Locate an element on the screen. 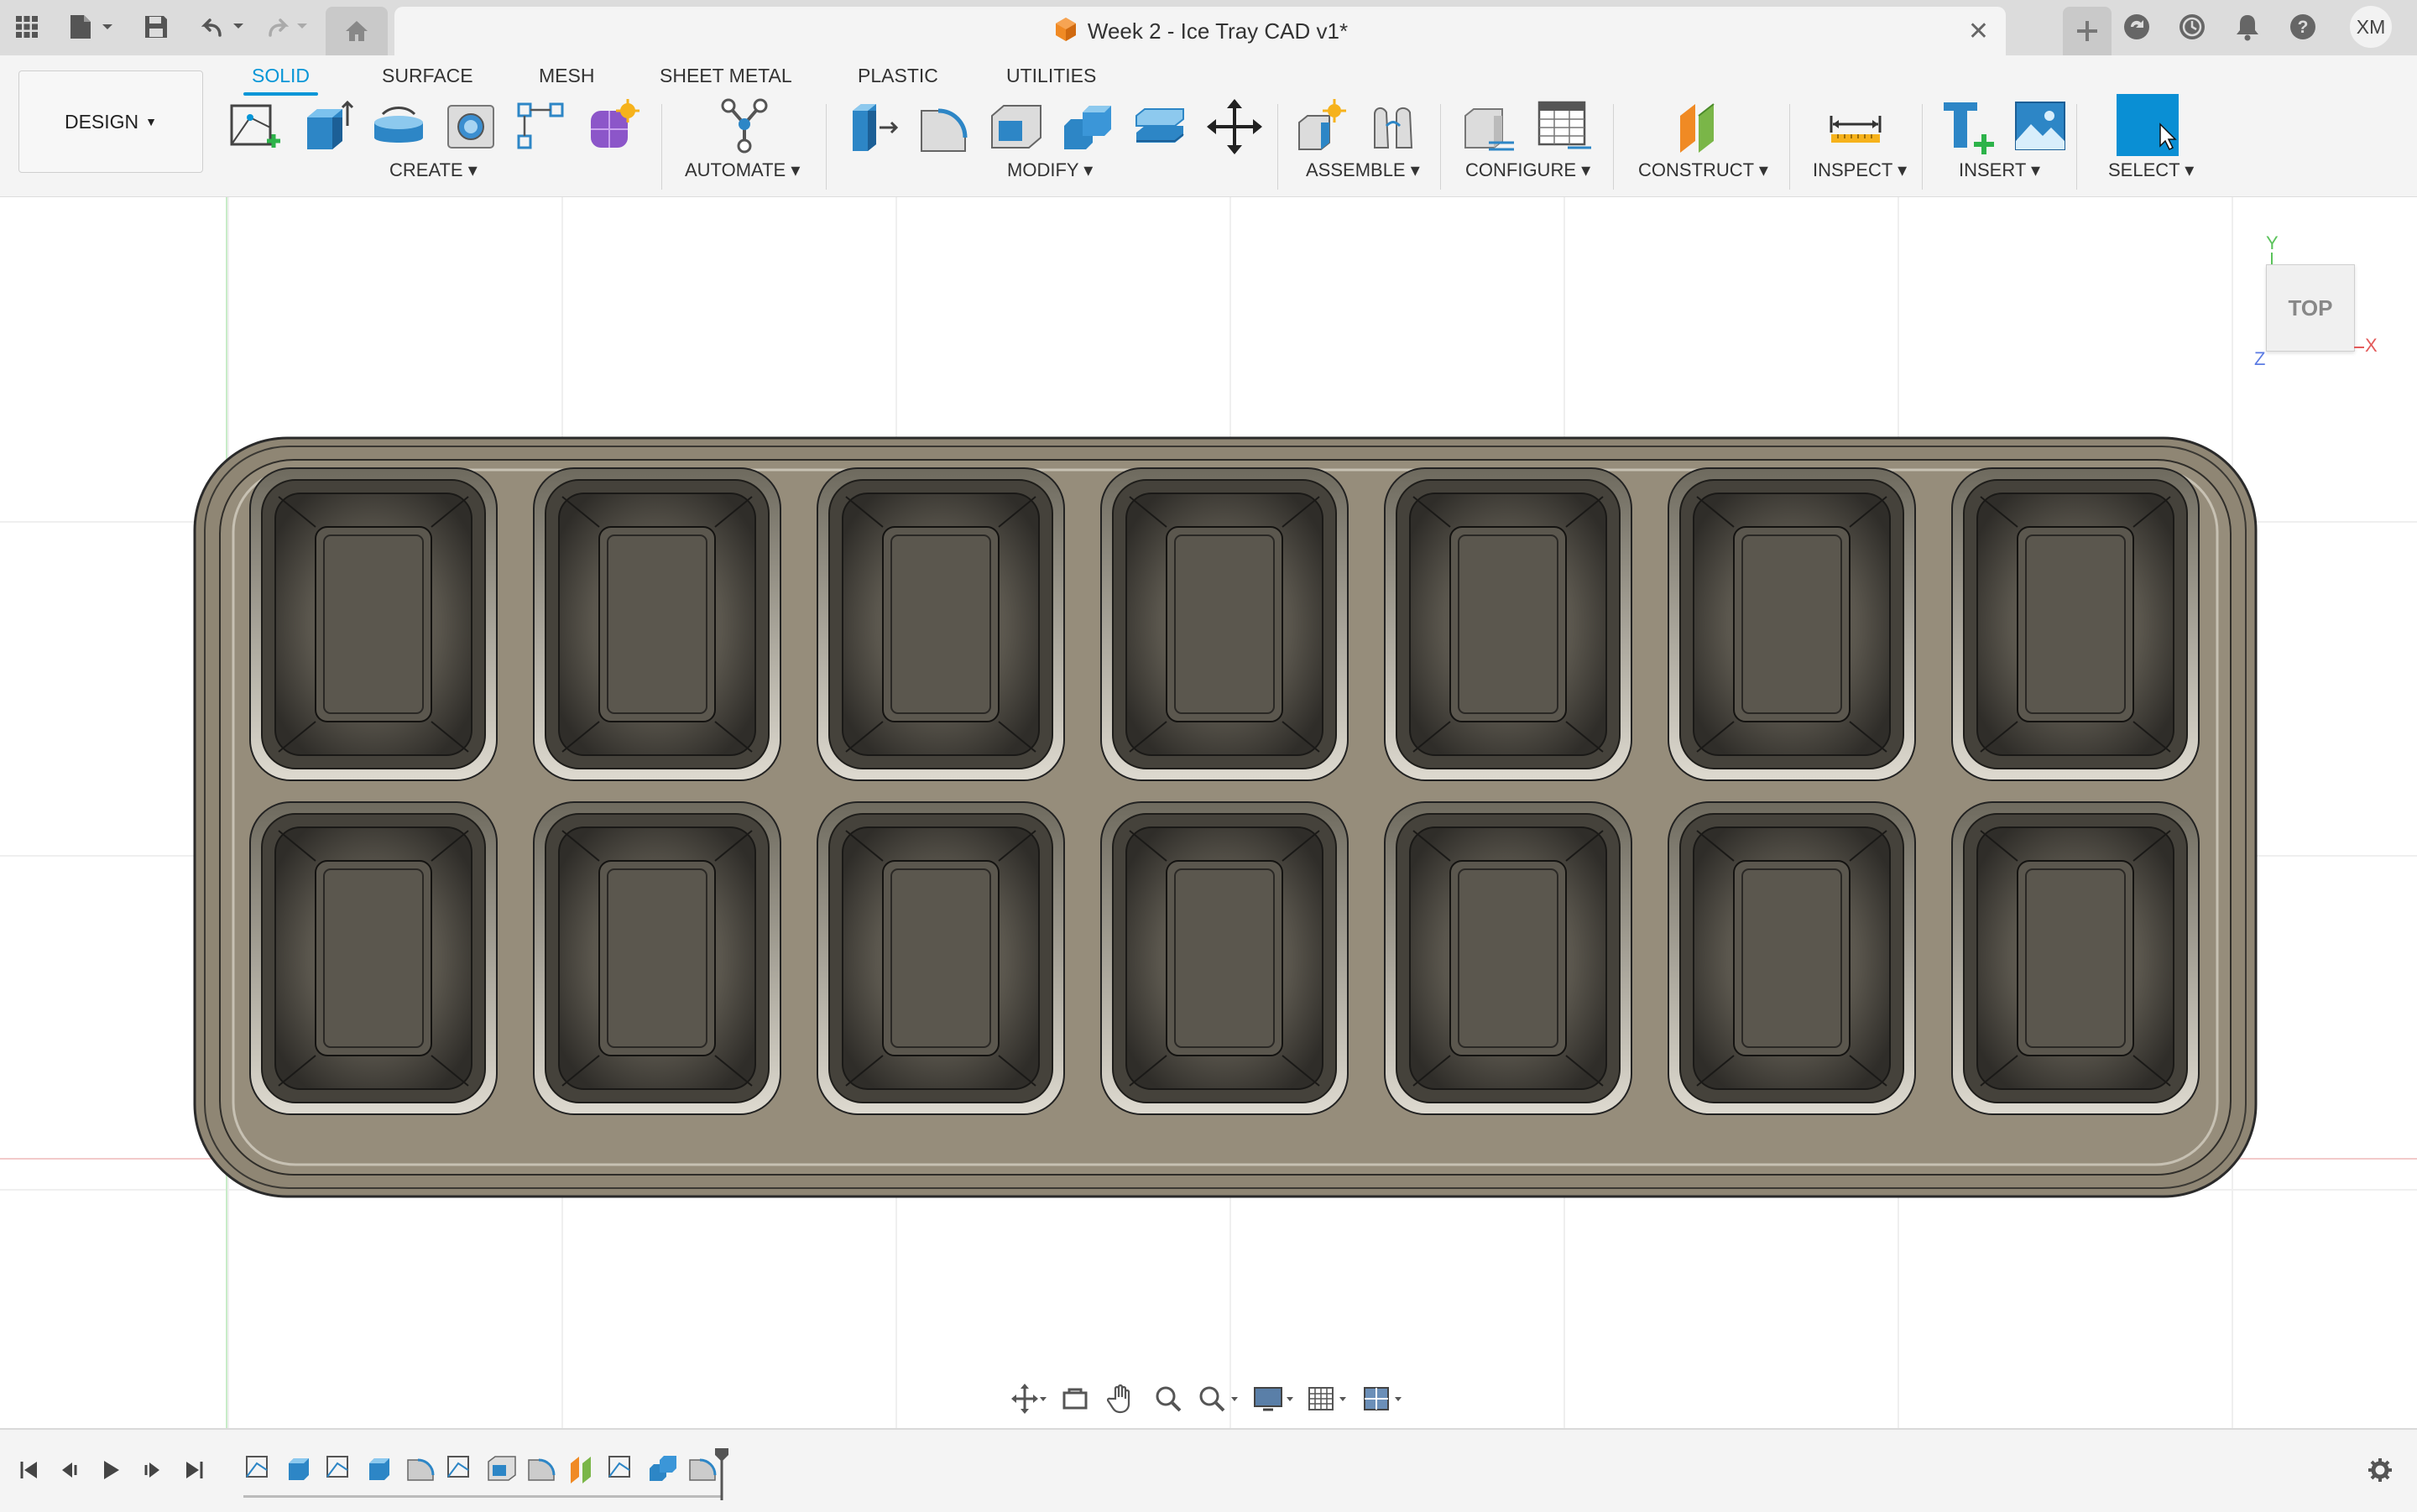 The image size is (2417, 1512). create-menu: CREATE ▾ is located at coordinates (433, 170).